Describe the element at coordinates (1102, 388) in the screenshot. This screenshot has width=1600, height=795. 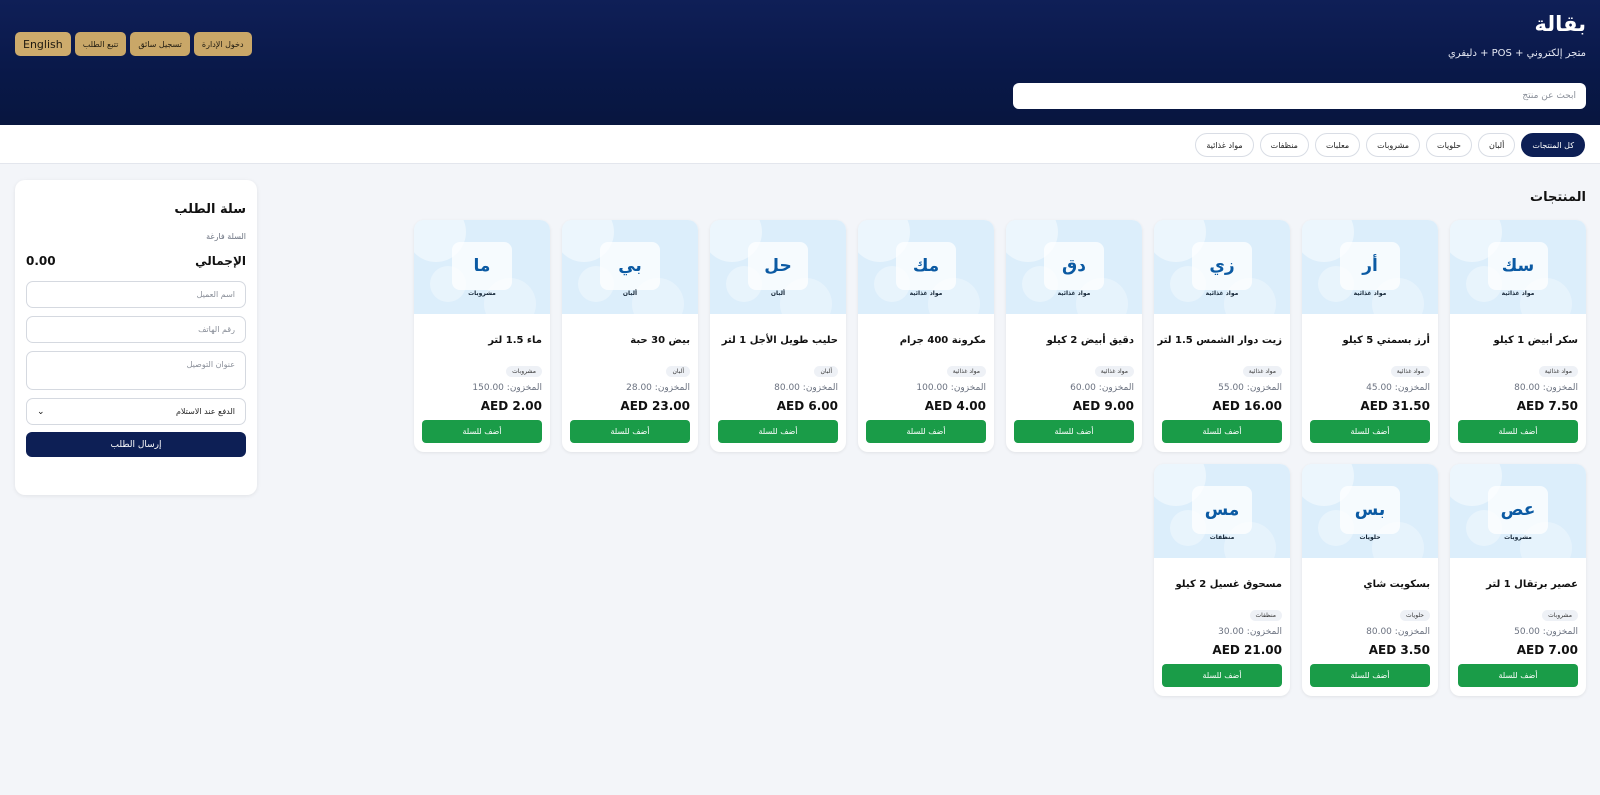
I see `stock-info: المخزون: 60.00` at that location.